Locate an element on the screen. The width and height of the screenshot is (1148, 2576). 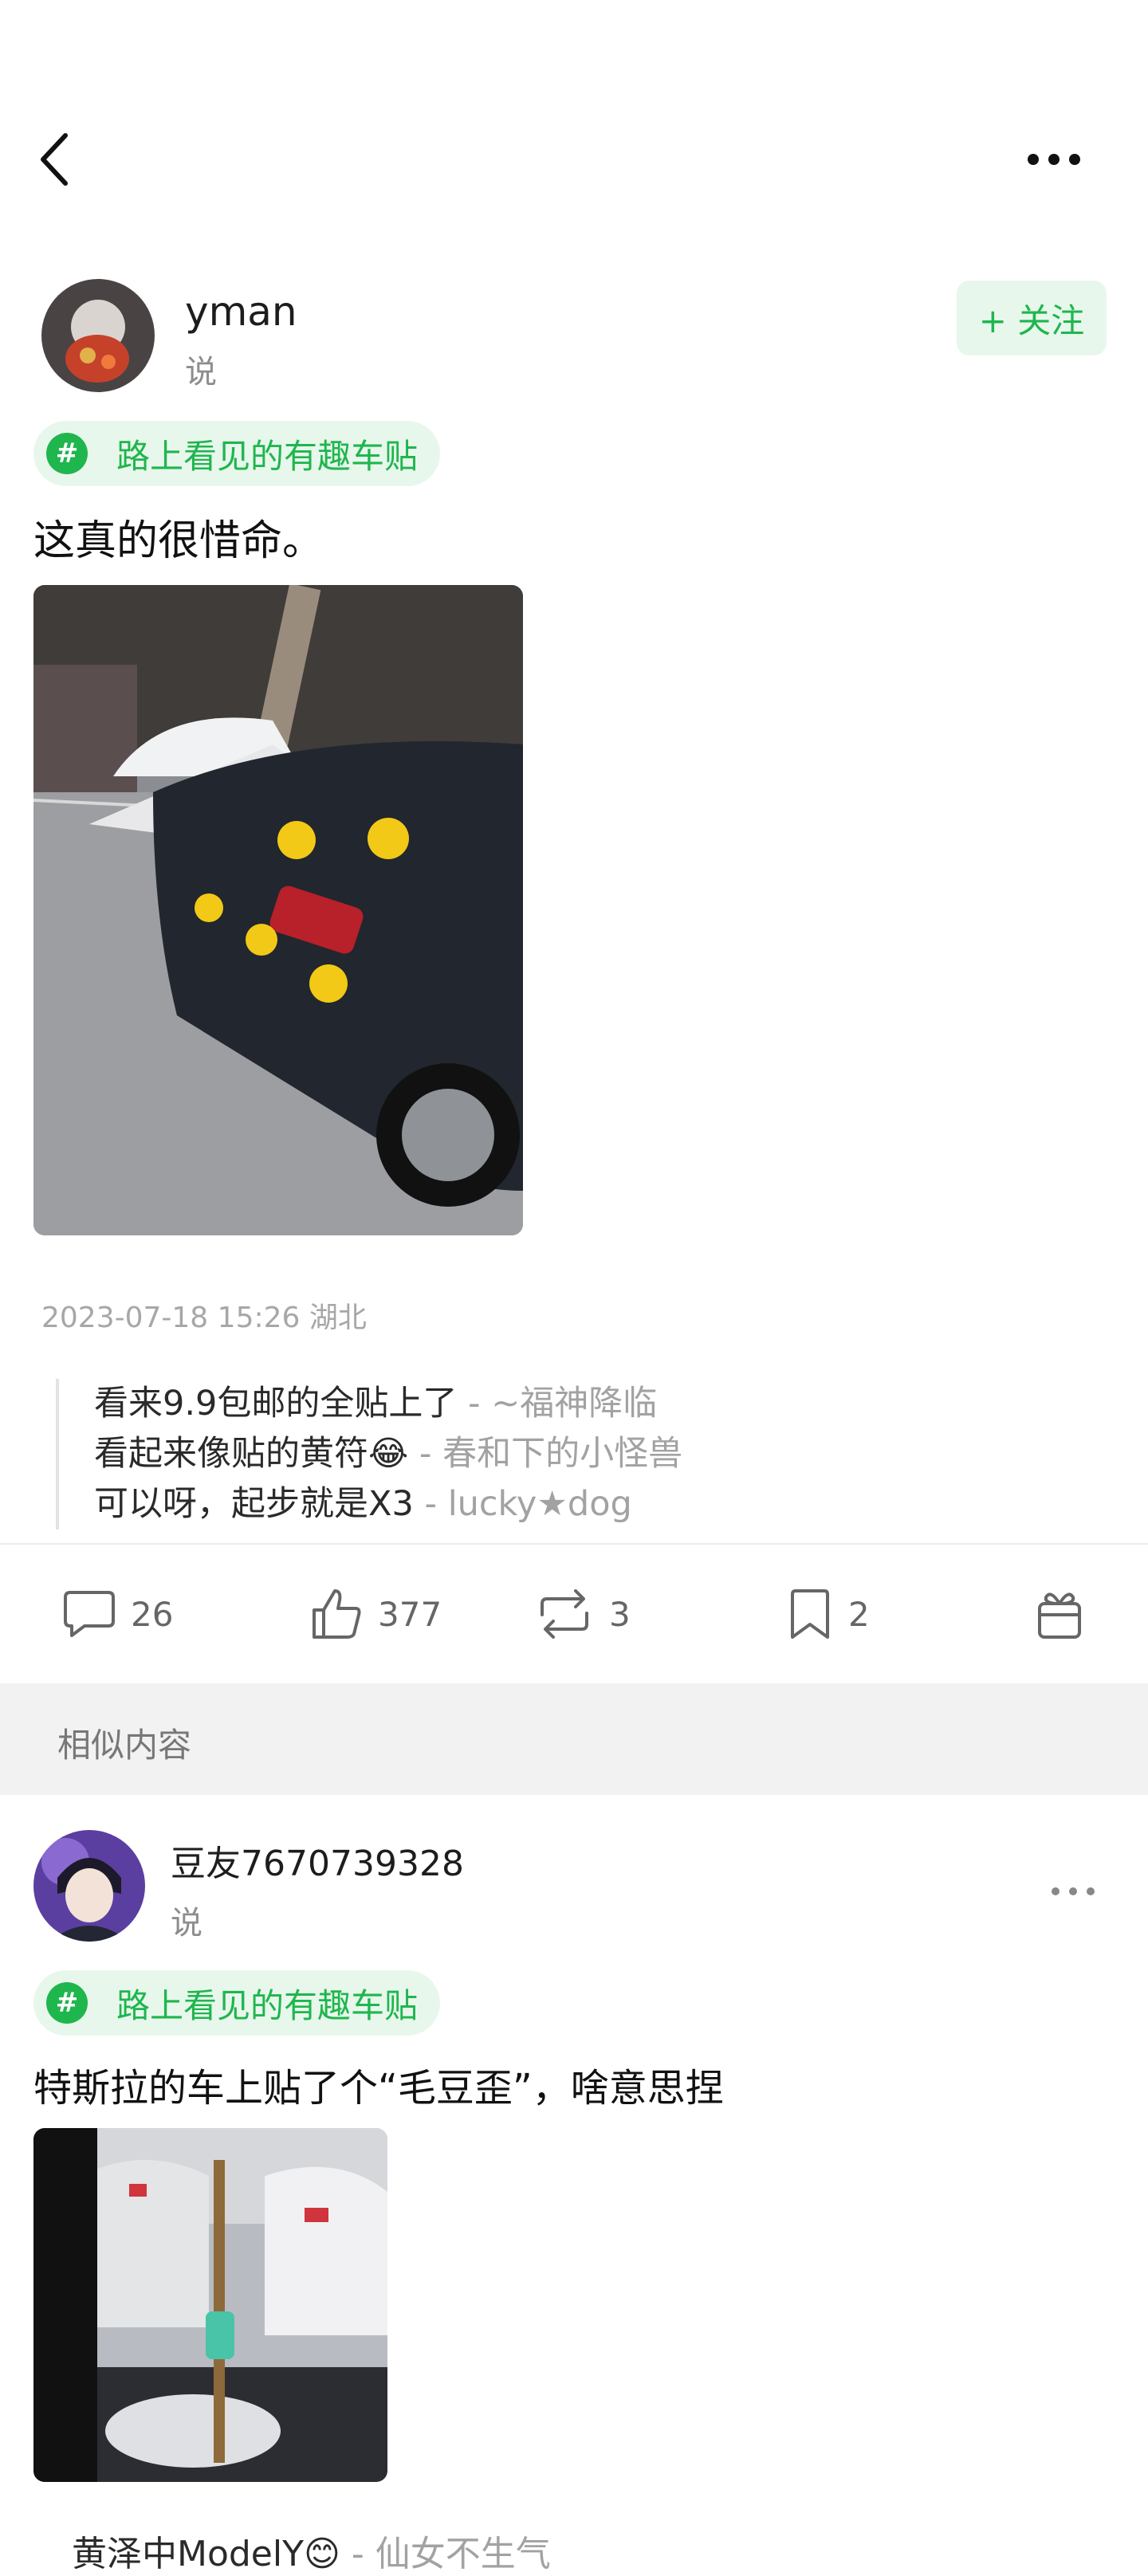
author-avatar is located at coordinates (98, 335).